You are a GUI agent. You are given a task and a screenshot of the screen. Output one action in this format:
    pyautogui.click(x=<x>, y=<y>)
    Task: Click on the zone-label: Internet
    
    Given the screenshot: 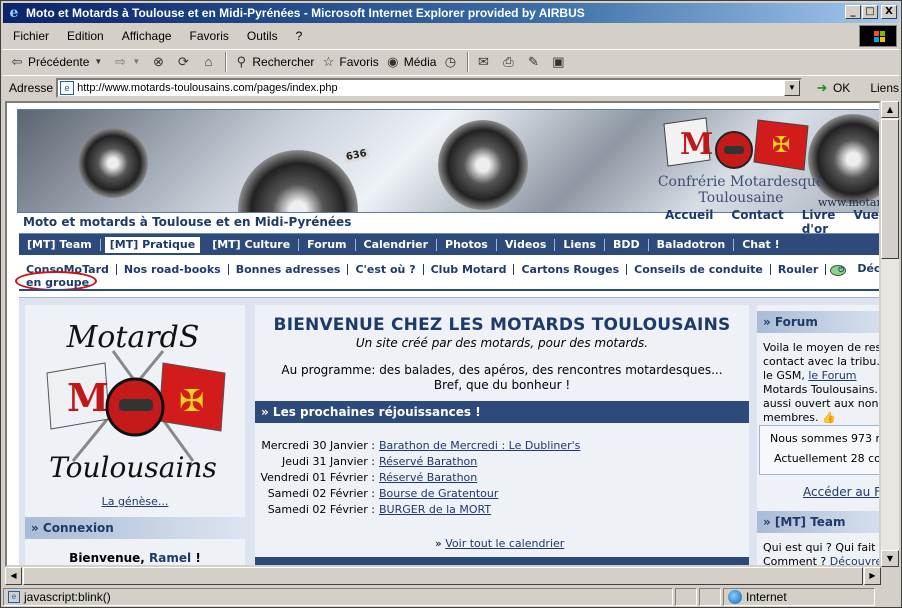 What is the action you would take?
    pyautogui.click(x=766, y=597)
    